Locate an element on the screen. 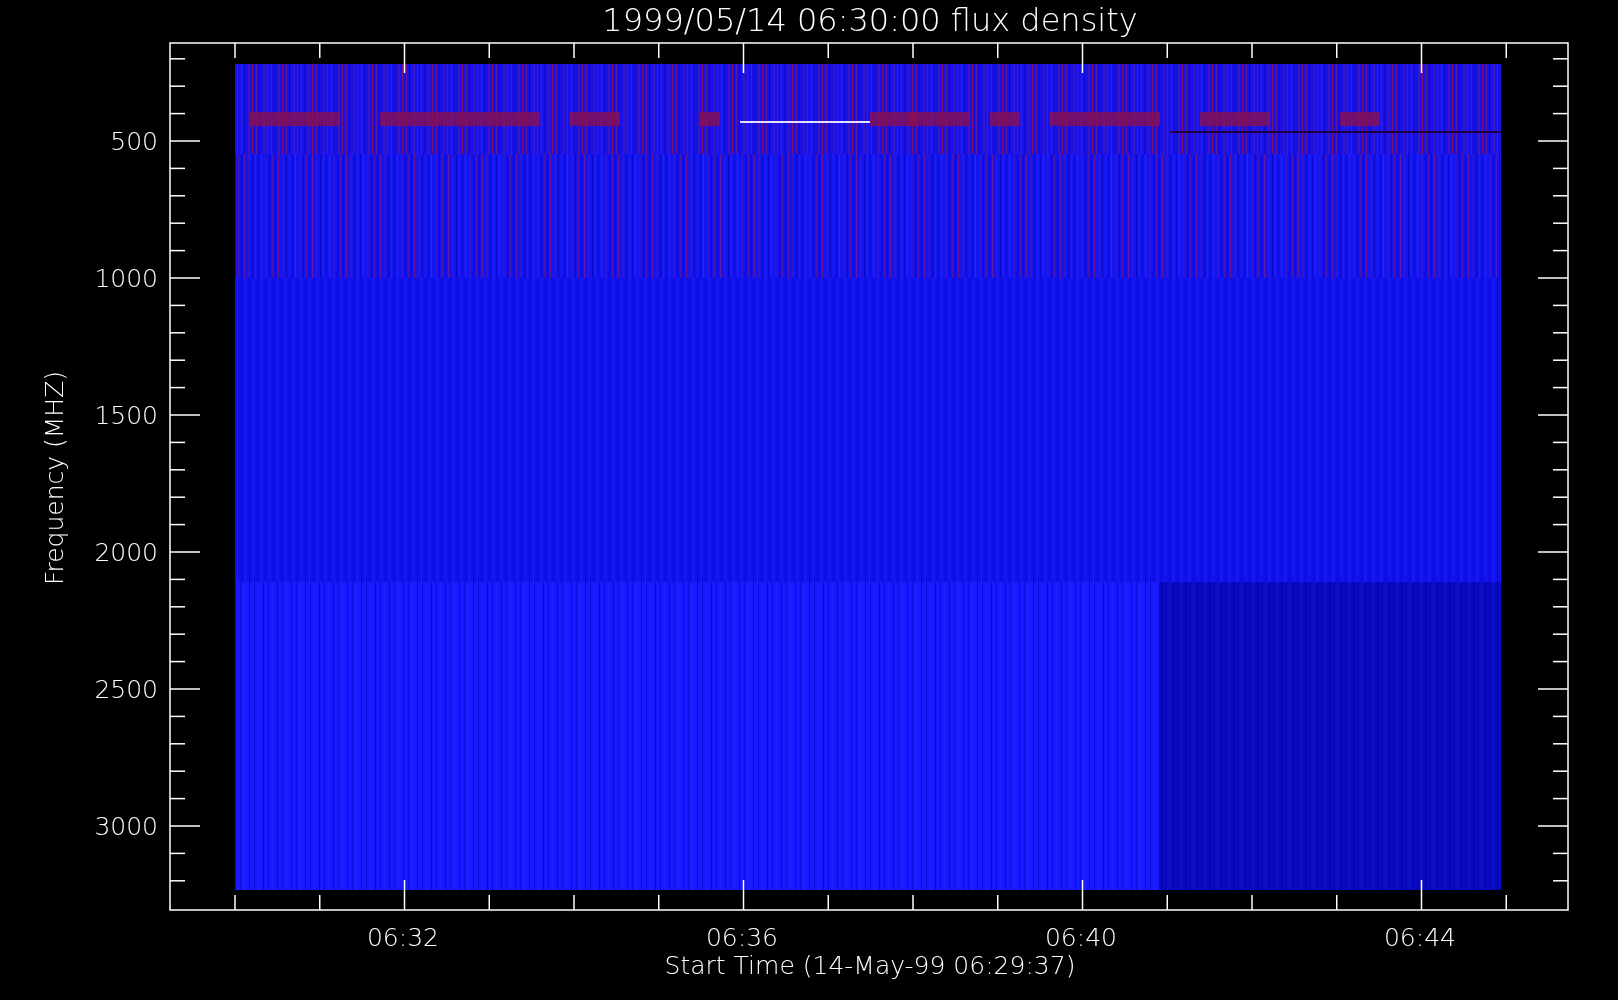  x-axis-label: Start Time (14-May-99 06:29:37) is located at coordinates (870, 965).